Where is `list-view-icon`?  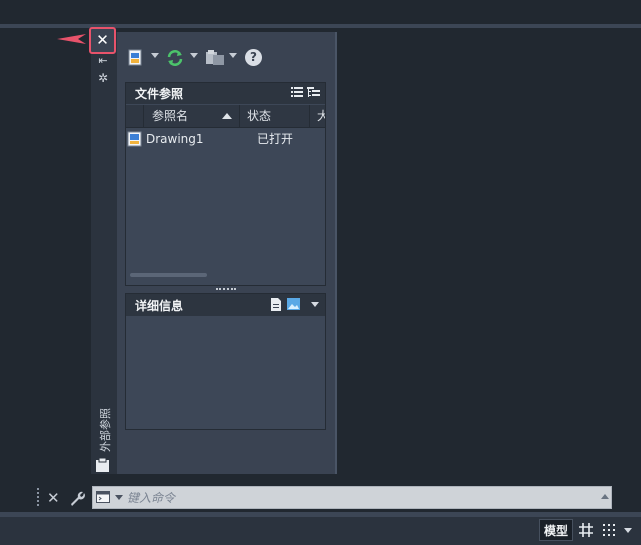 list-view-icon is located at coordinates (297, 92).